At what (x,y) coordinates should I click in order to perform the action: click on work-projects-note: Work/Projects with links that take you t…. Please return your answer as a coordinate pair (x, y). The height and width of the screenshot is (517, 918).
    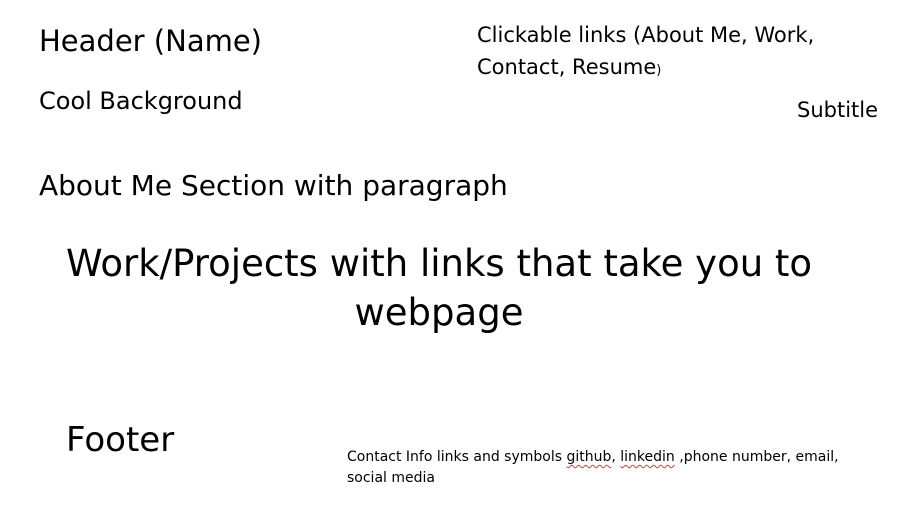
    Looking at the image, I should click on (439, 288).